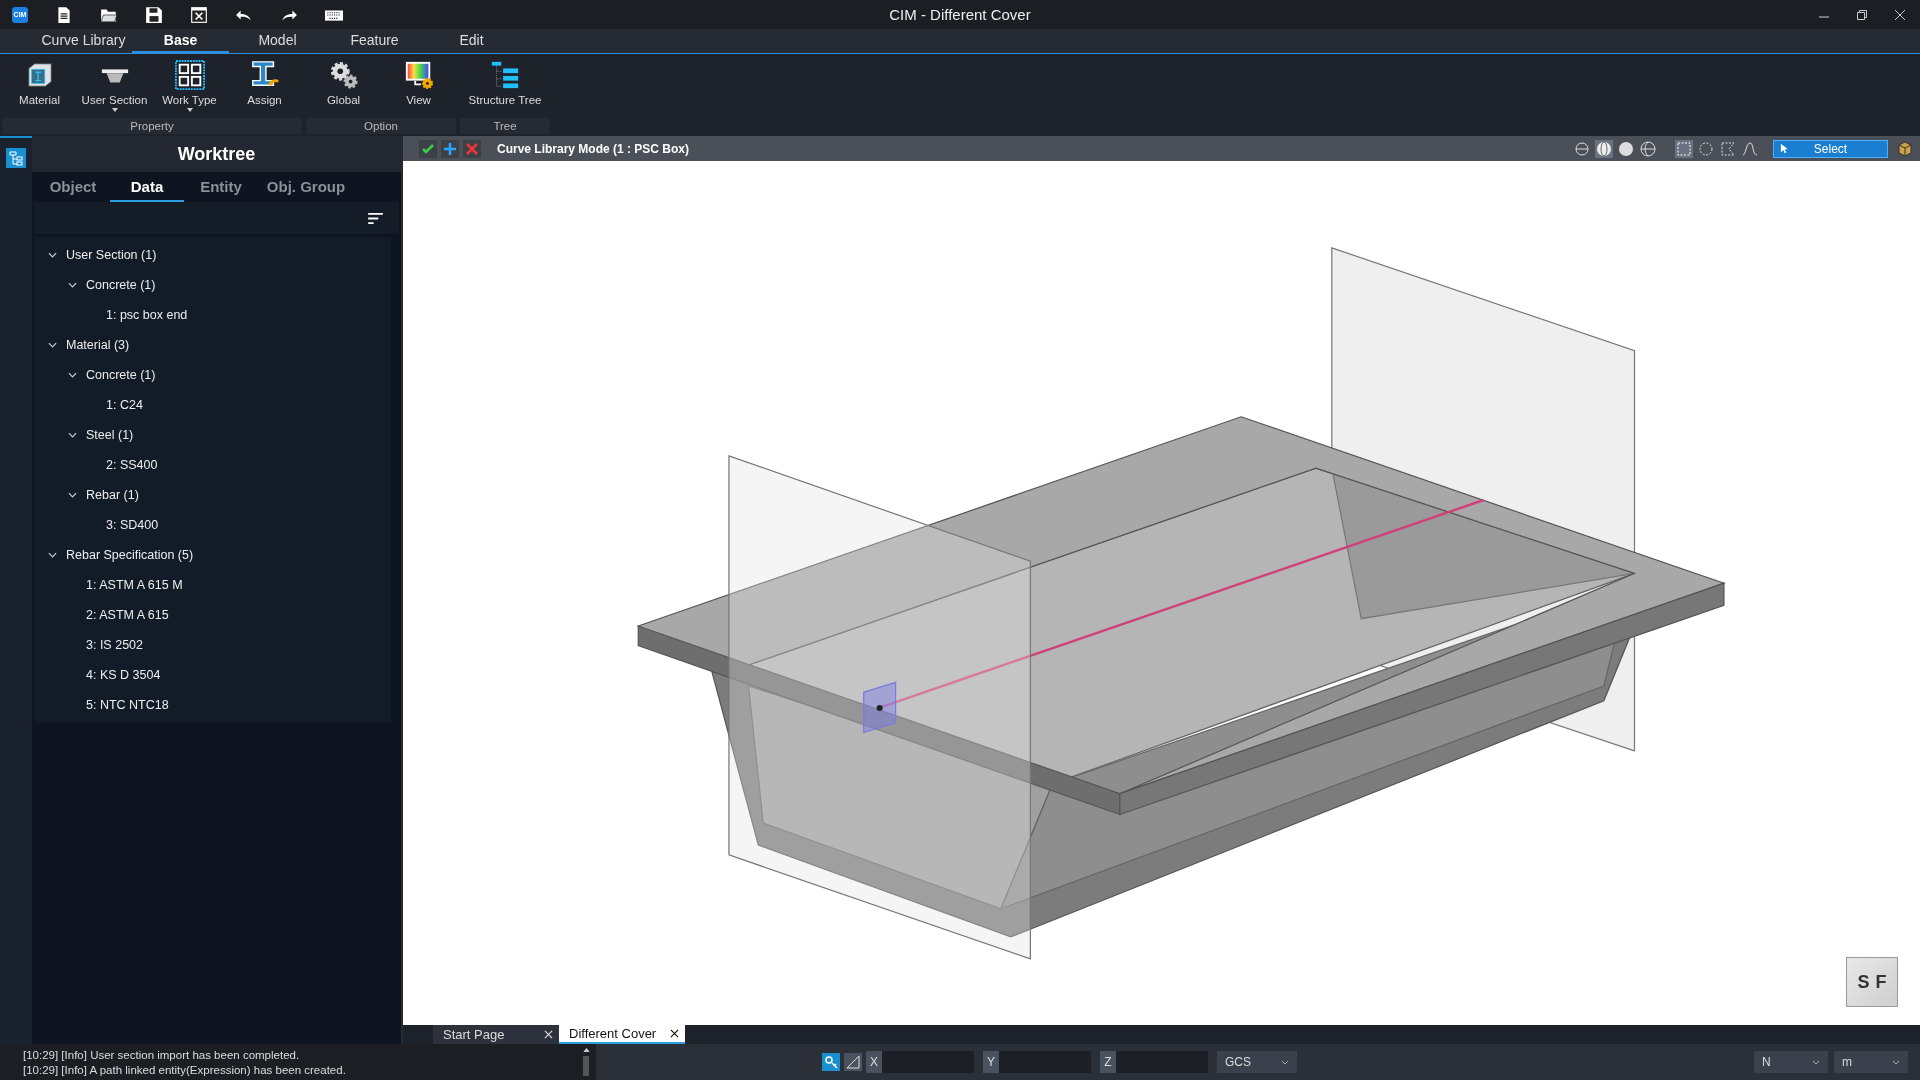  What do you see at coordinates (1862, 14) in the screenshot?
I see `restore-icon` at bounding box center [1862, 14].